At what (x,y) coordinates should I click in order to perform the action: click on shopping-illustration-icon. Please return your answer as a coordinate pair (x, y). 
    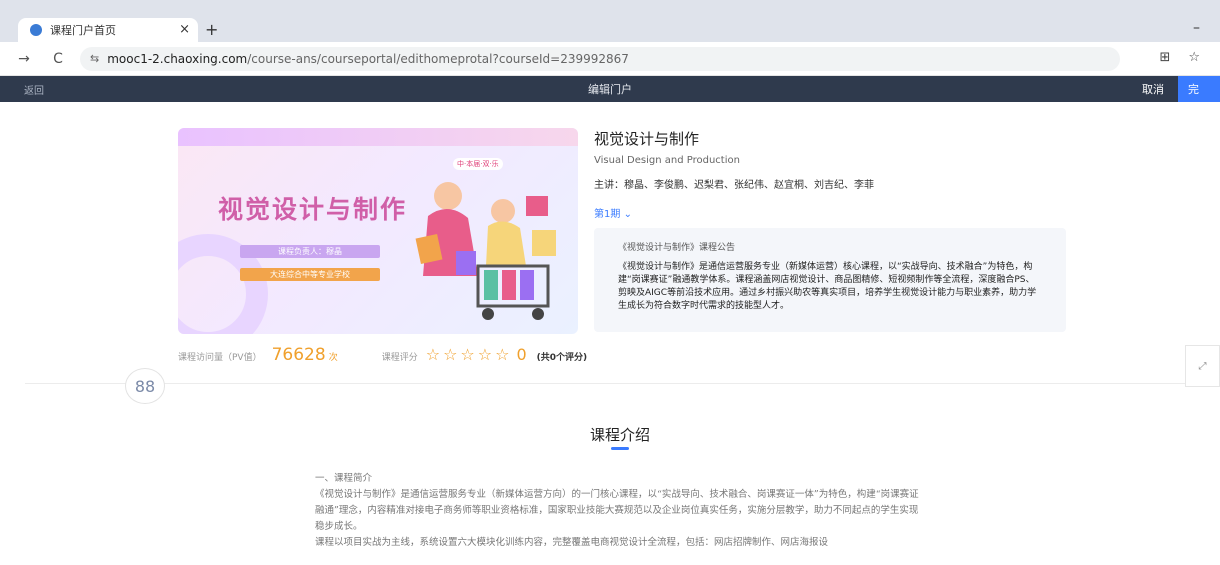
    Looking at the image, I should click on (485, 251).